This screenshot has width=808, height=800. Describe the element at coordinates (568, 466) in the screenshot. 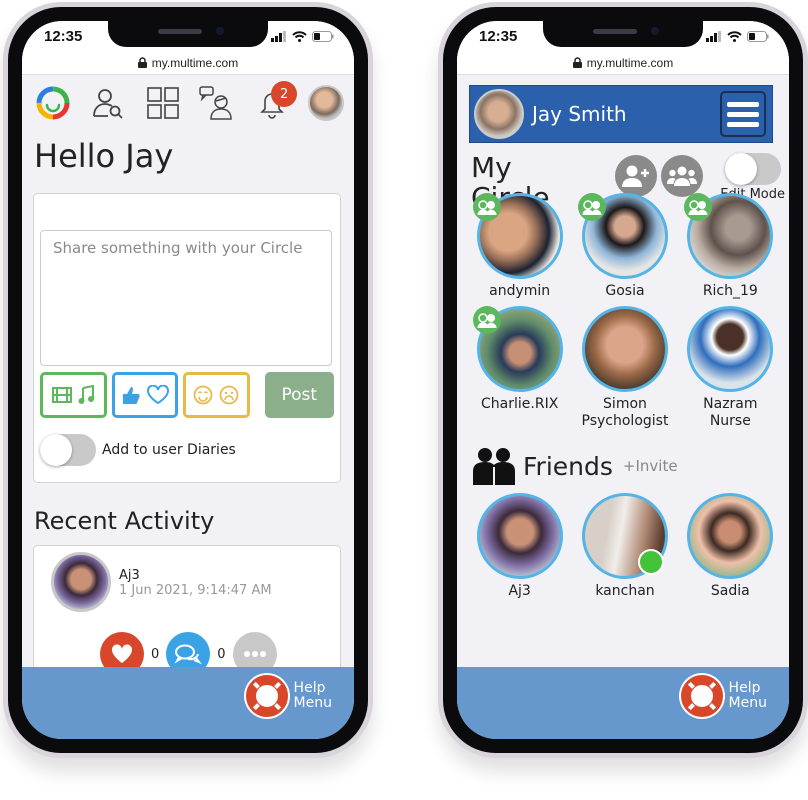

I see `friends-heading: Friends` at that location.